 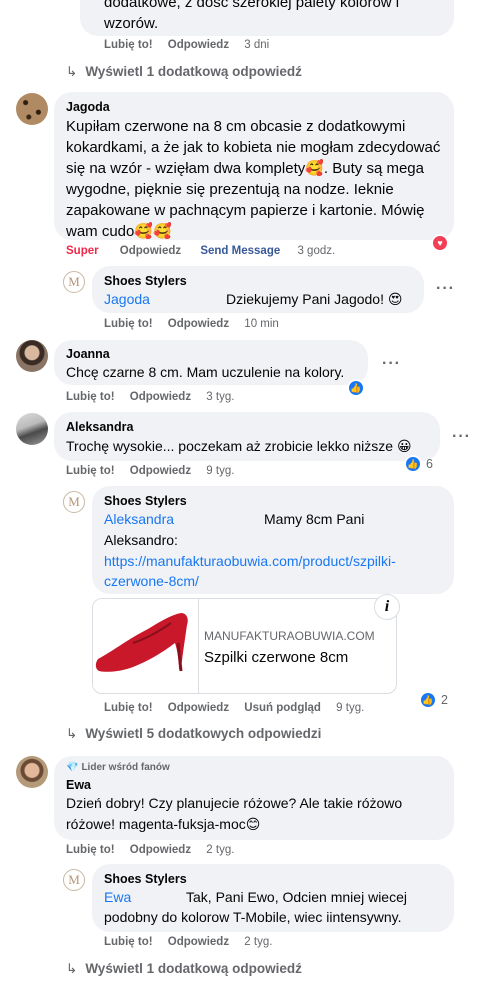 I want to click on commenter-name: Ewa, so click(x=78, y=785).